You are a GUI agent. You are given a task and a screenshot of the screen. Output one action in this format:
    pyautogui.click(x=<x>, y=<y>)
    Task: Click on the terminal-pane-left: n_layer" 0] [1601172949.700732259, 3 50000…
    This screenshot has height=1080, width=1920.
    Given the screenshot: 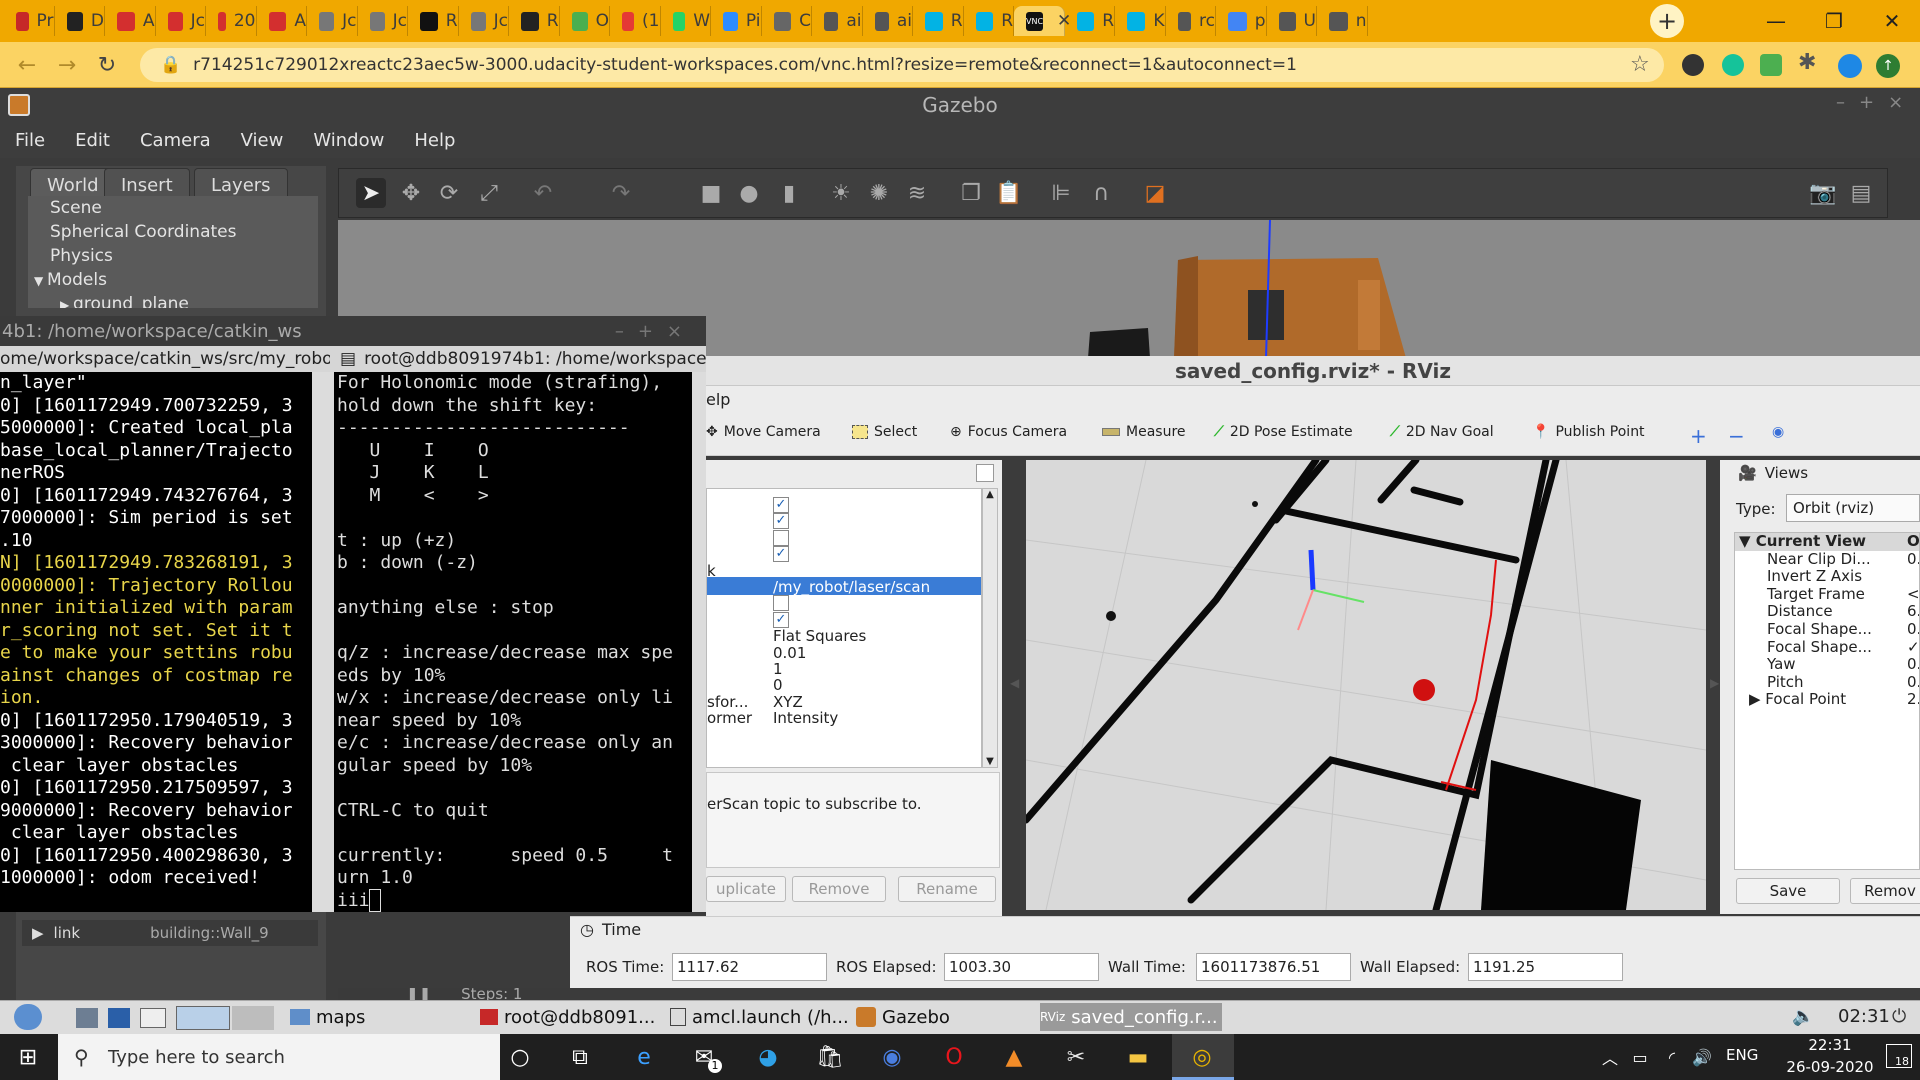 What is the action you would take?
    pyautogui.click(x=156, y=642)
    